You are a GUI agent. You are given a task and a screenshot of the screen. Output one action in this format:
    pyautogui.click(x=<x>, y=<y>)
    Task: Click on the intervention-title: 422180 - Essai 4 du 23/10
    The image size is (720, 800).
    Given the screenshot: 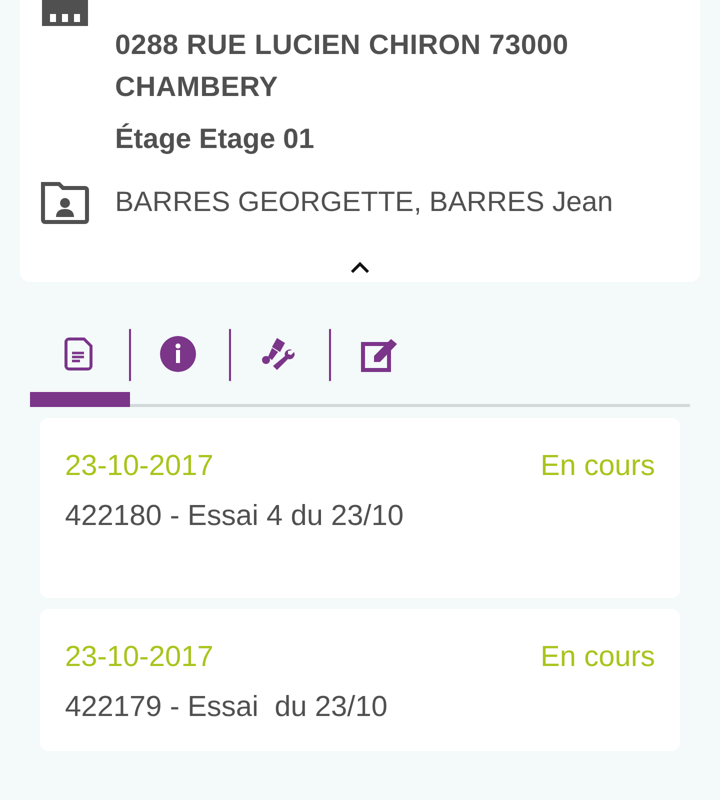 What is the action you would take?
    pyautogui.click(x=235, y=516)
    